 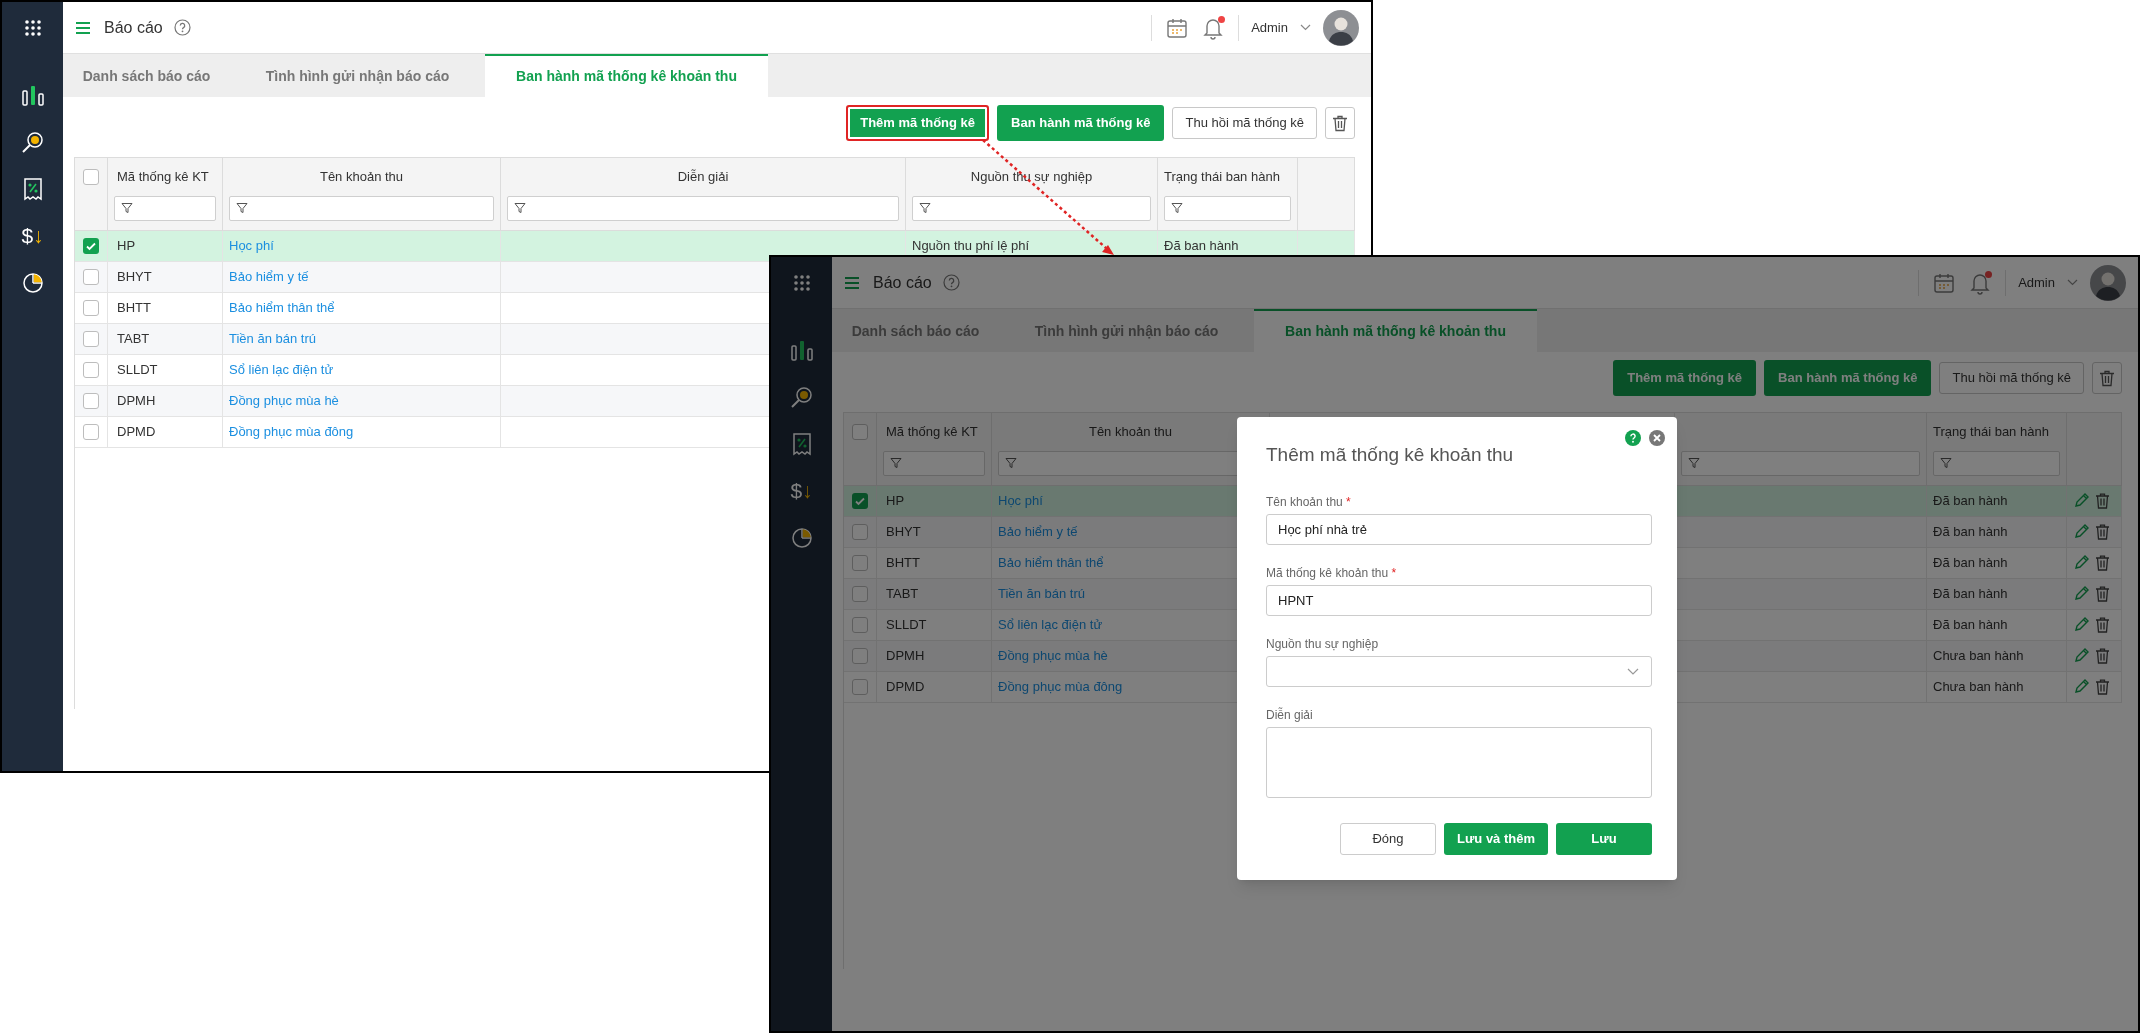 What do you see at coordinates (32, 283) in the screenshot?
I see `pie-chart-icon` at bounding box center [32, 283].